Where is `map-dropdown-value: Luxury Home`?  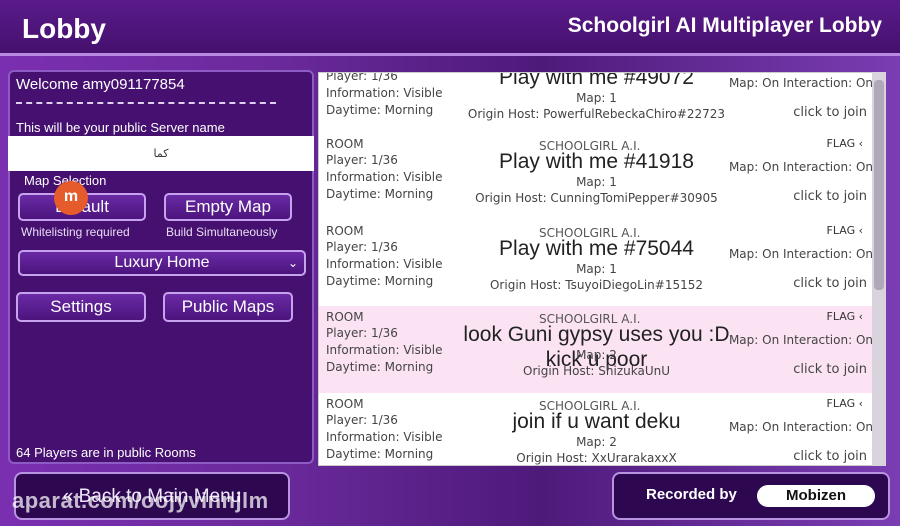 map-dropdown-value: Luxury Home is located at coordinates (162, 262).